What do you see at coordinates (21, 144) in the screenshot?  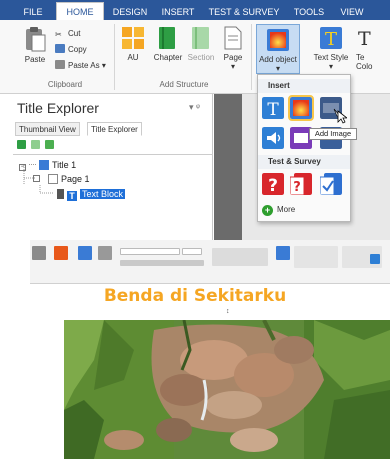 I see `add-chapter-icon` at bounding box center [21, 144].